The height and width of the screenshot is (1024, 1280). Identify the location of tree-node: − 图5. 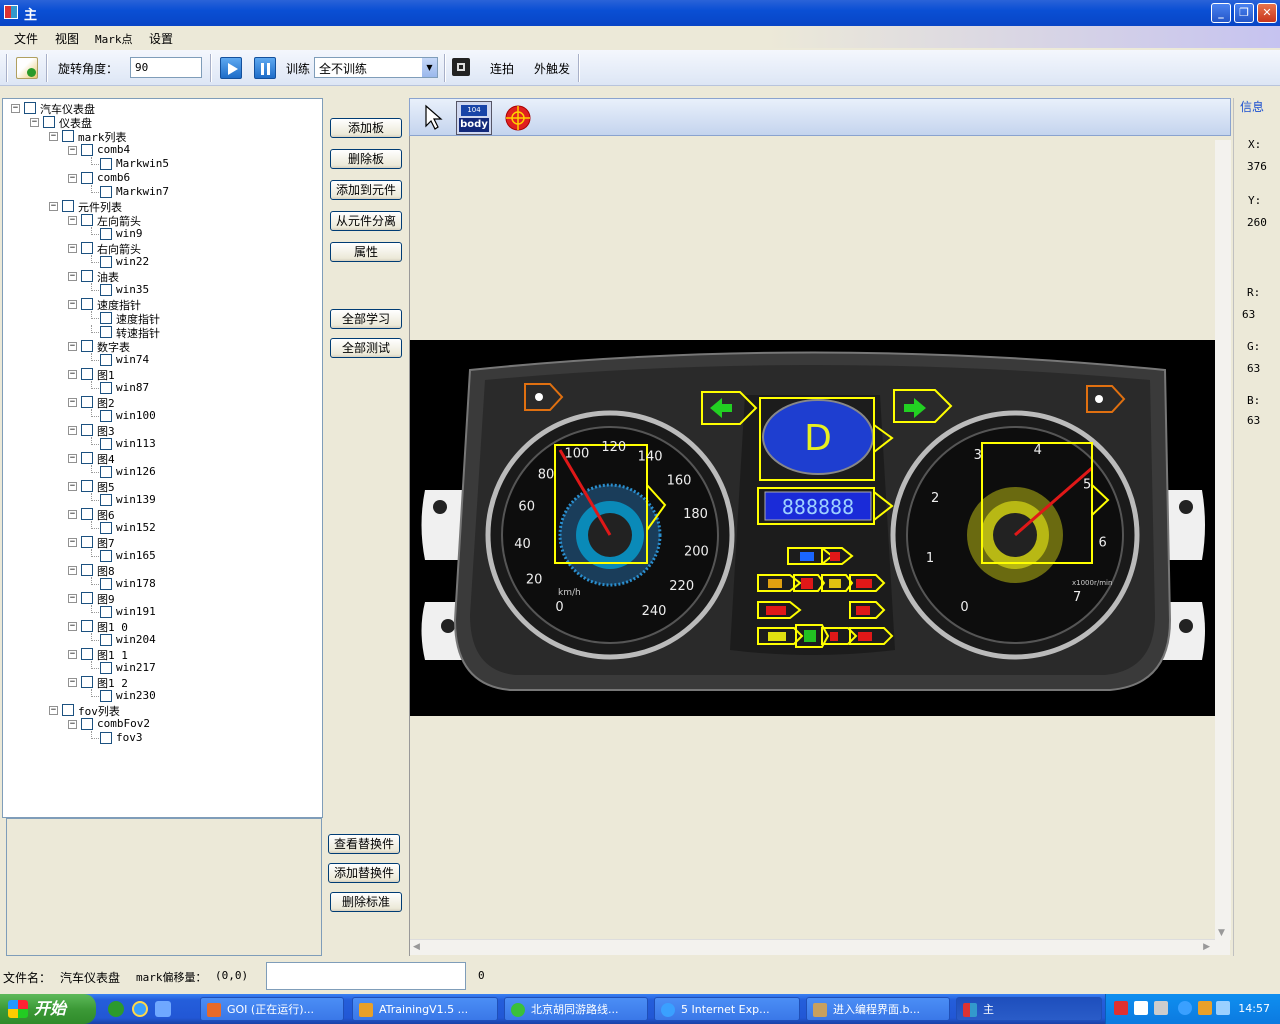
(162, 486).